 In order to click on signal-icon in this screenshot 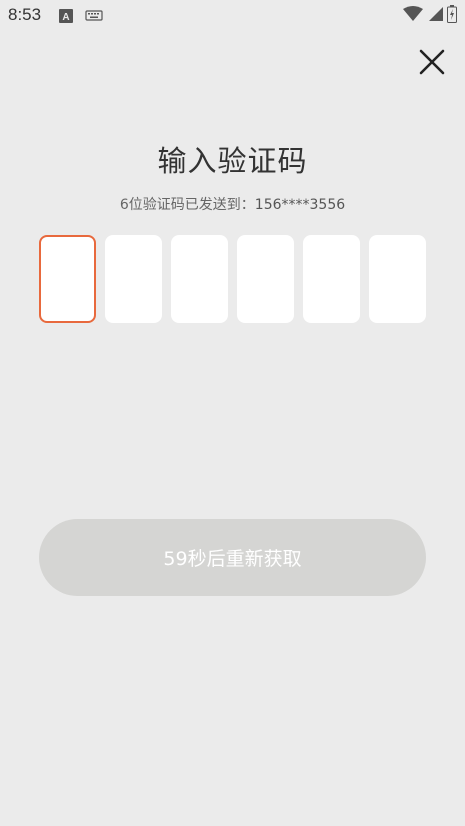, I will do `click(435, 16)`.